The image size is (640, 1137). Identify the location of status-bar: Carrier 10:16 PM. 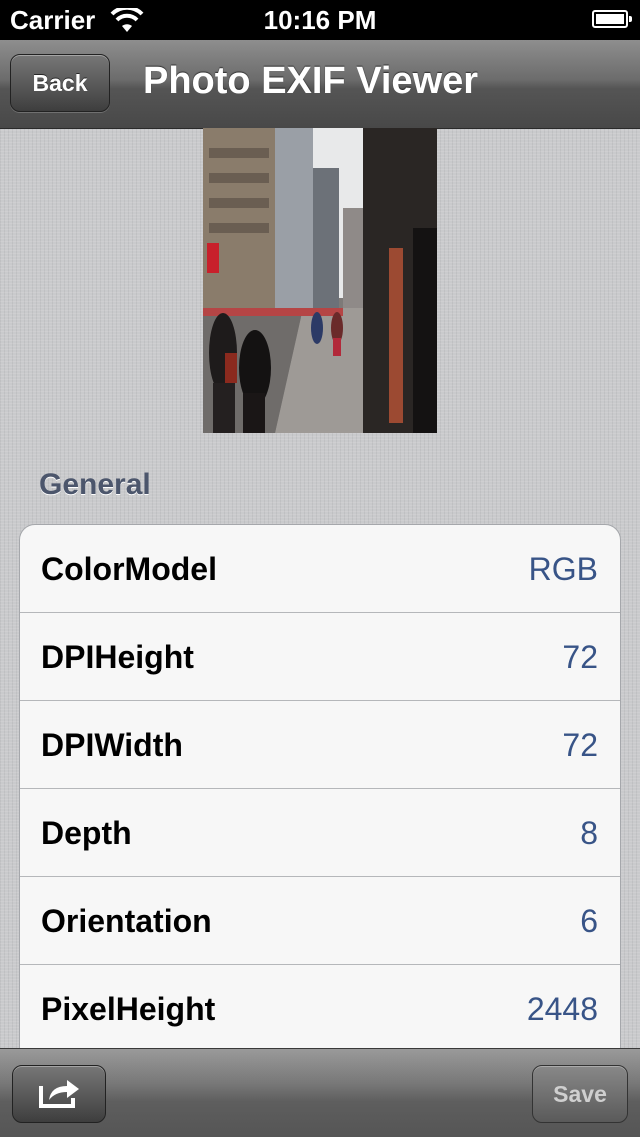
(320, 20).